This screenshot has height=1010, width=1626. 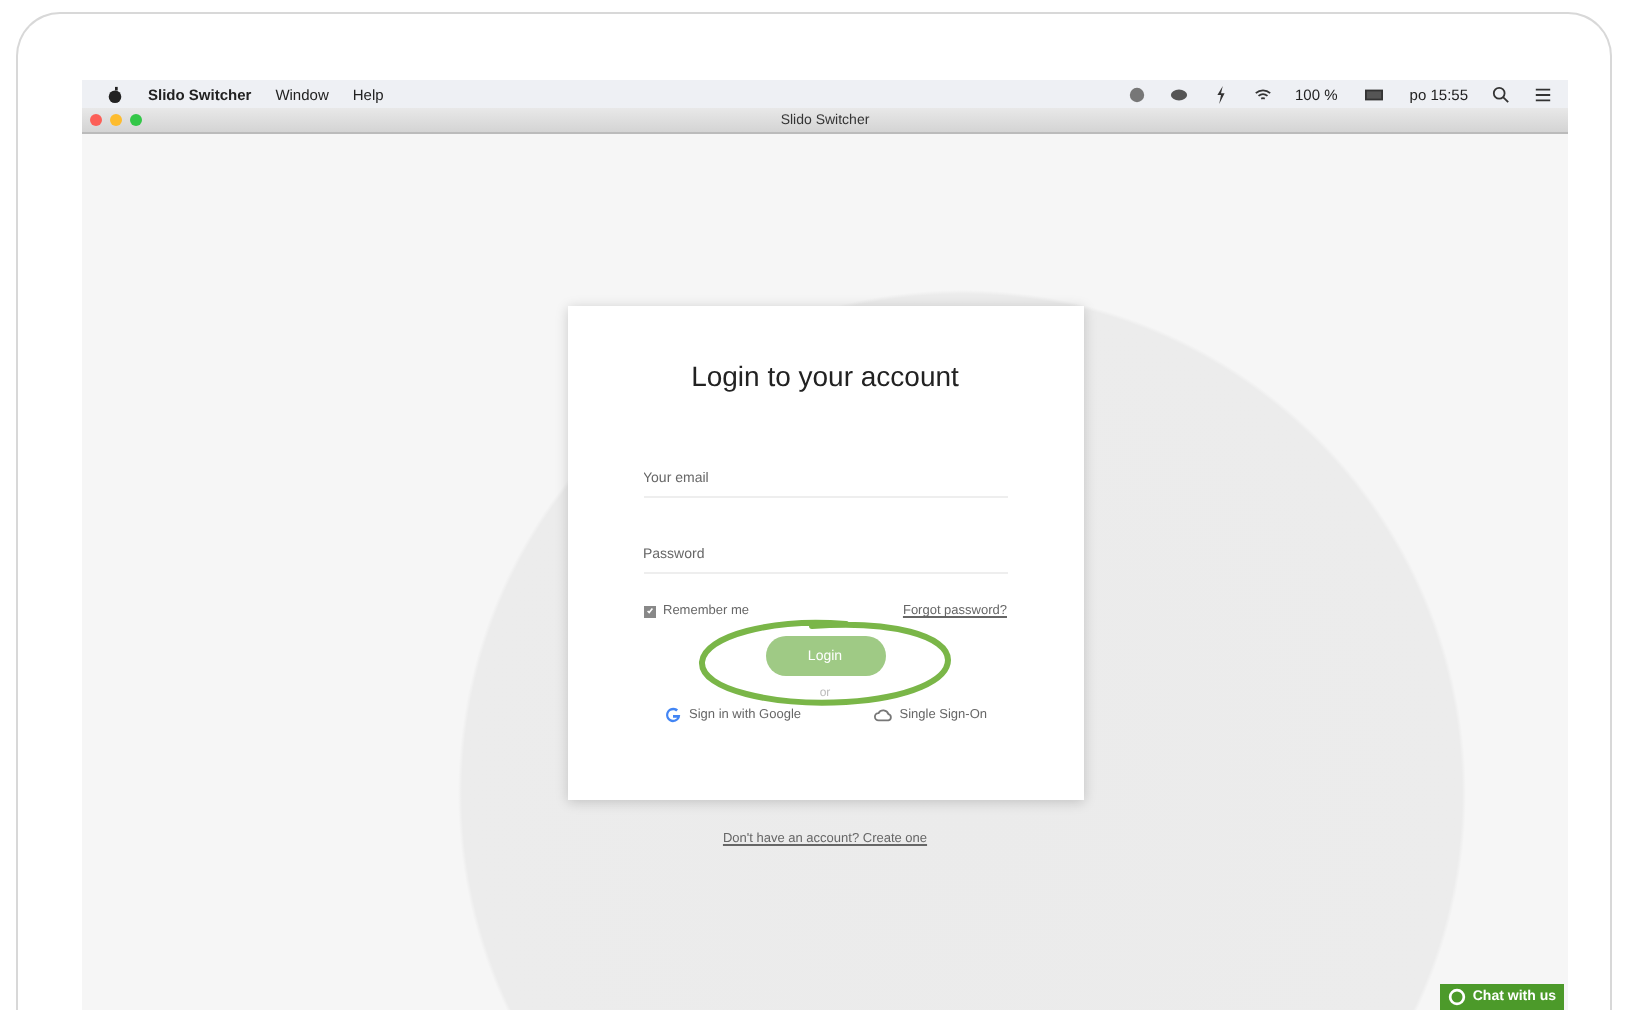 I want to click on battery-icon, so click(x=1373, y=94).